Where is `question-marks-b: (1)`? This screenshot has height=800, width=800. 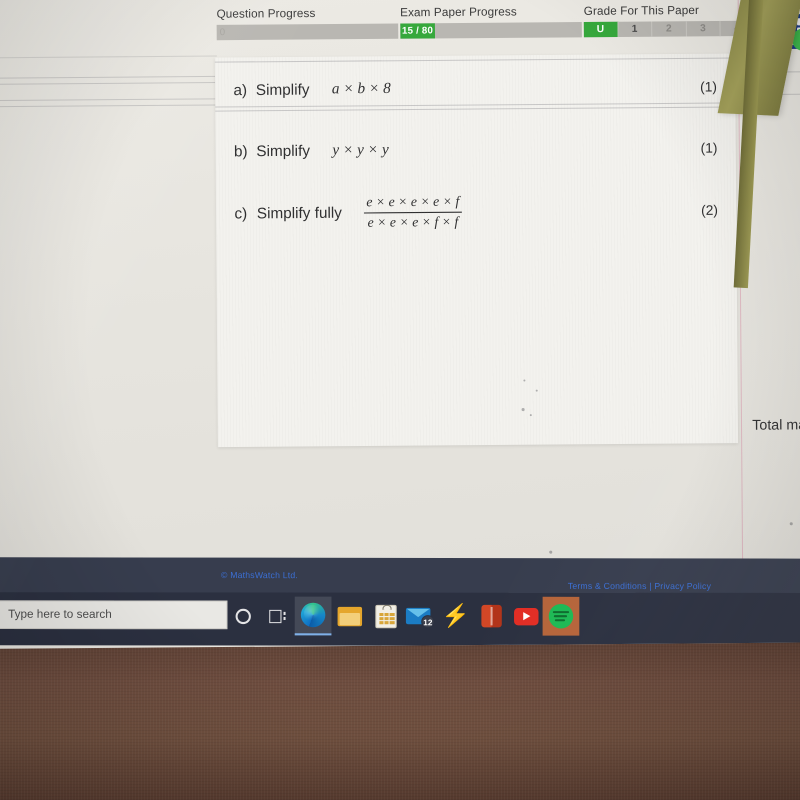 question-marks-b: (1) is located at coordinates (709, 147).